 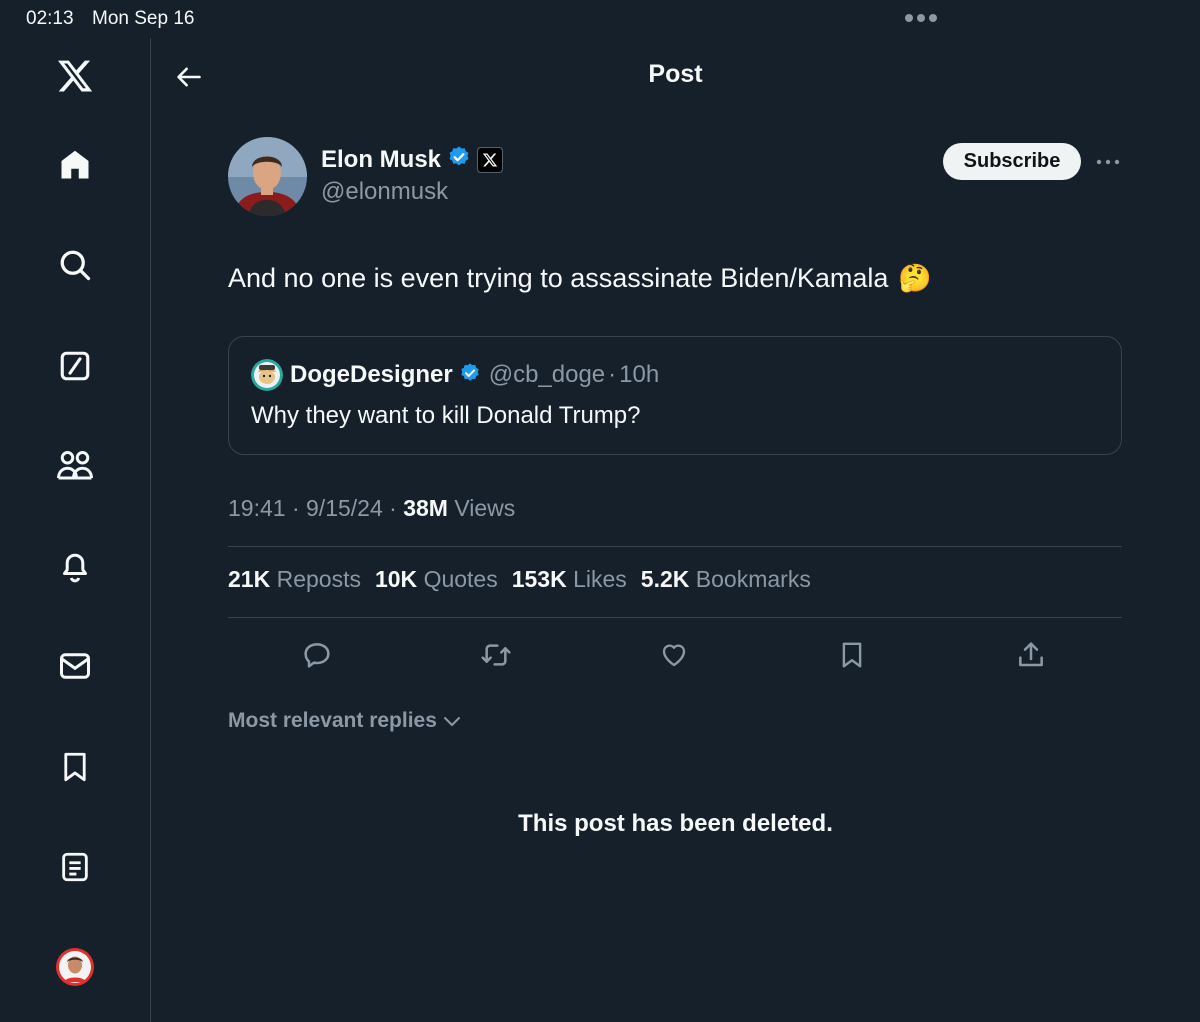 I want to click on subscribe-button: Subscribe, so click(x=1012, y=161).